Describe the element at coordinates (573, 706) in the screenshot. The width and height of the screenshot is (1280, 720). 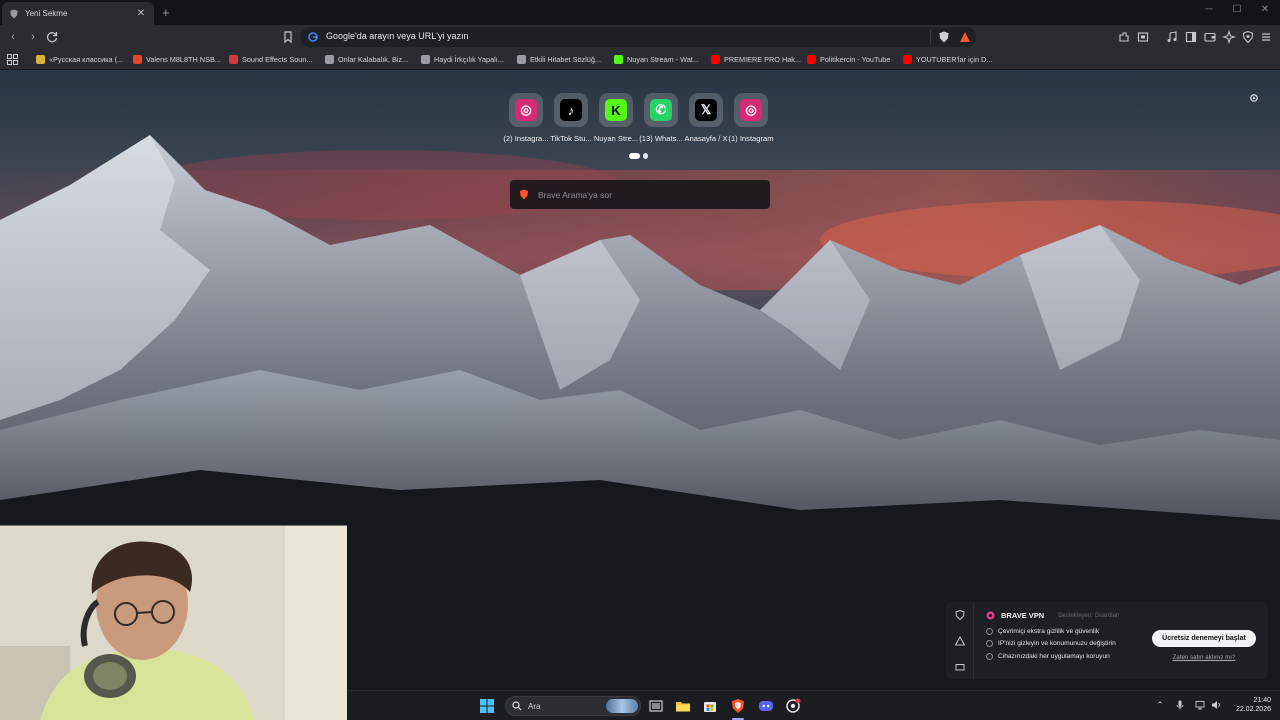
I see `taskbar-search: Ara` at that location.